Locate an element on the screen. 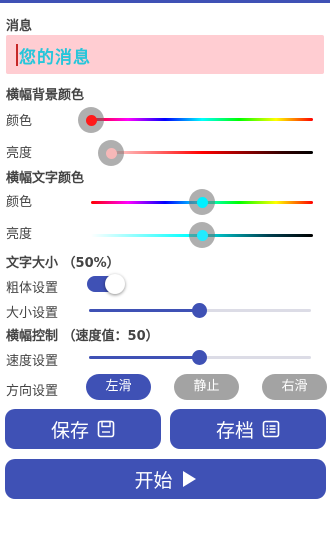 The width and height of the screenshot is (330, 550). bg-brightness-label: 亮度 is located at coordinates (19, 153).